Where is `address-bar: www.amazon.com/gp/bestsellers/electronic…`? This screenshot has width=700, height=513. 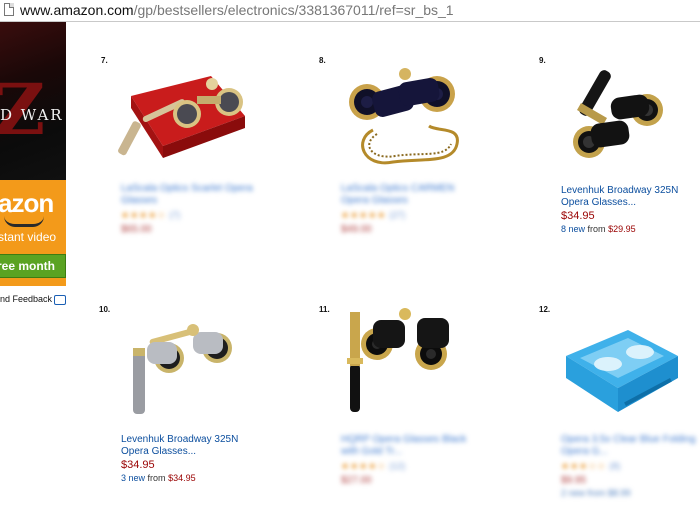
address-bar: www.amazon.com/gp/bestsellers/electronic… is located at coordinates (350, 11).